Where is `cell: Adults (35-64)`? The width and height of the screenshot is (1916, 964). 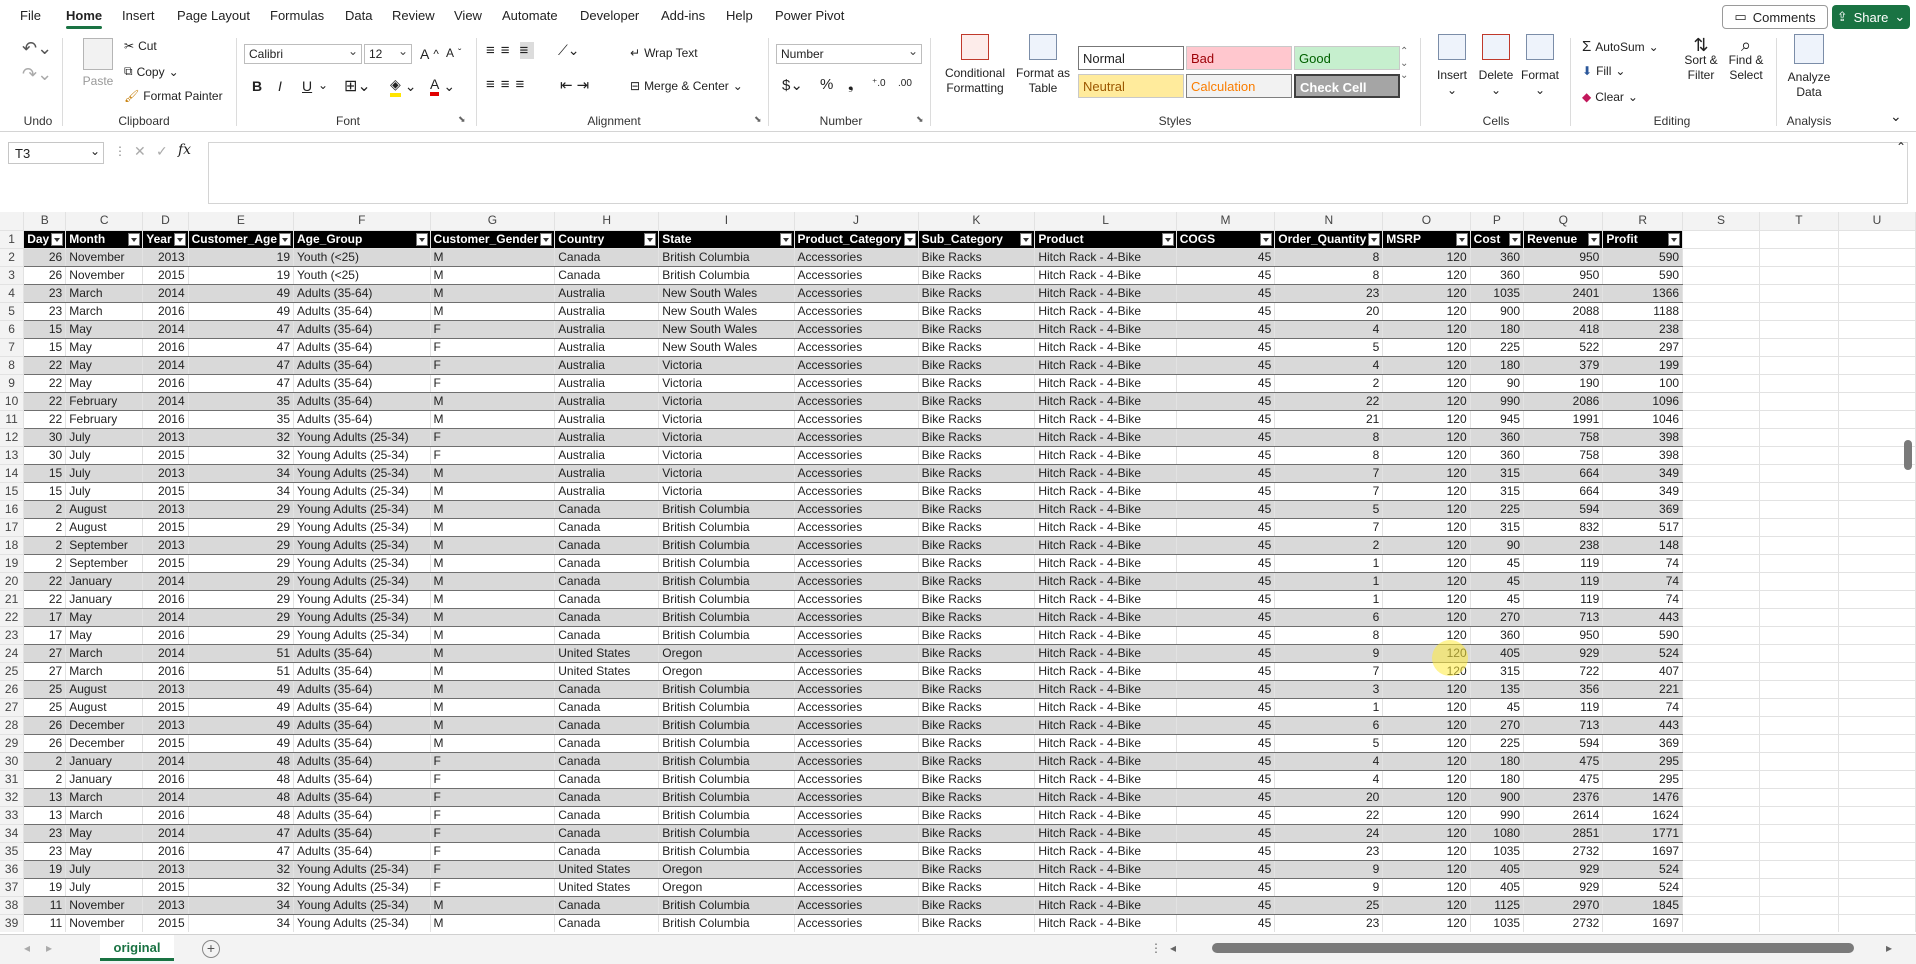
cell: Adults (35-64) is located at coordinates (362, 401).